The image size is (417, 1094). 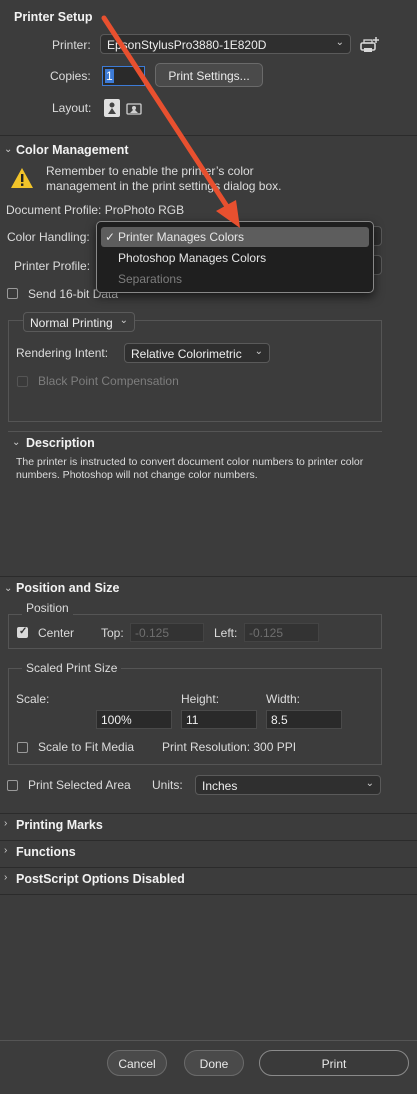 What do you see at coordinates (288, 785) in the screenshot?
I see `units-select: Inches ⌄` at bounding box center [288, 785].